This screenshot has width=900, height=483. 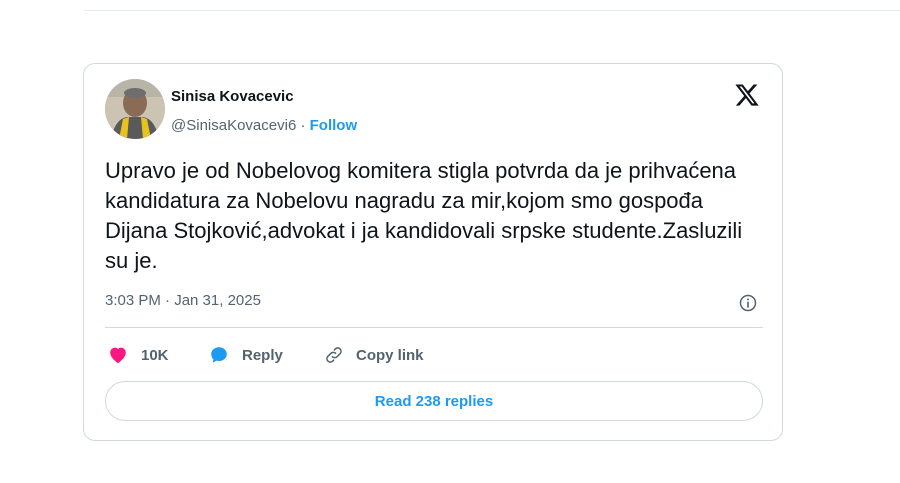 I want to click on like-count: 10K, so click(x=155, y=355).